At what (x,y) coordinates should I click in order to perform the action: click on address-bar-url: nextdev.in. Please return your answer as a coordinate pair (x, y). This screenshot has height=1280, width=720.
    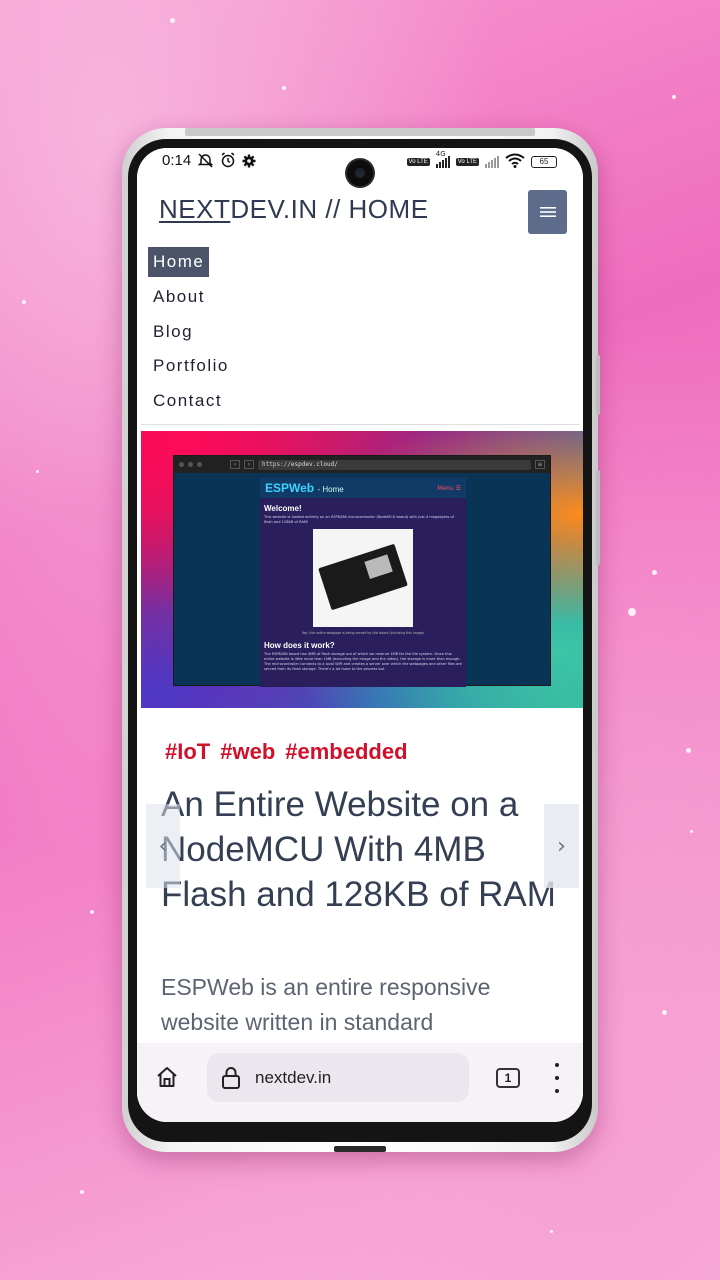
    Looking at the image, I should click on (293, 1077).